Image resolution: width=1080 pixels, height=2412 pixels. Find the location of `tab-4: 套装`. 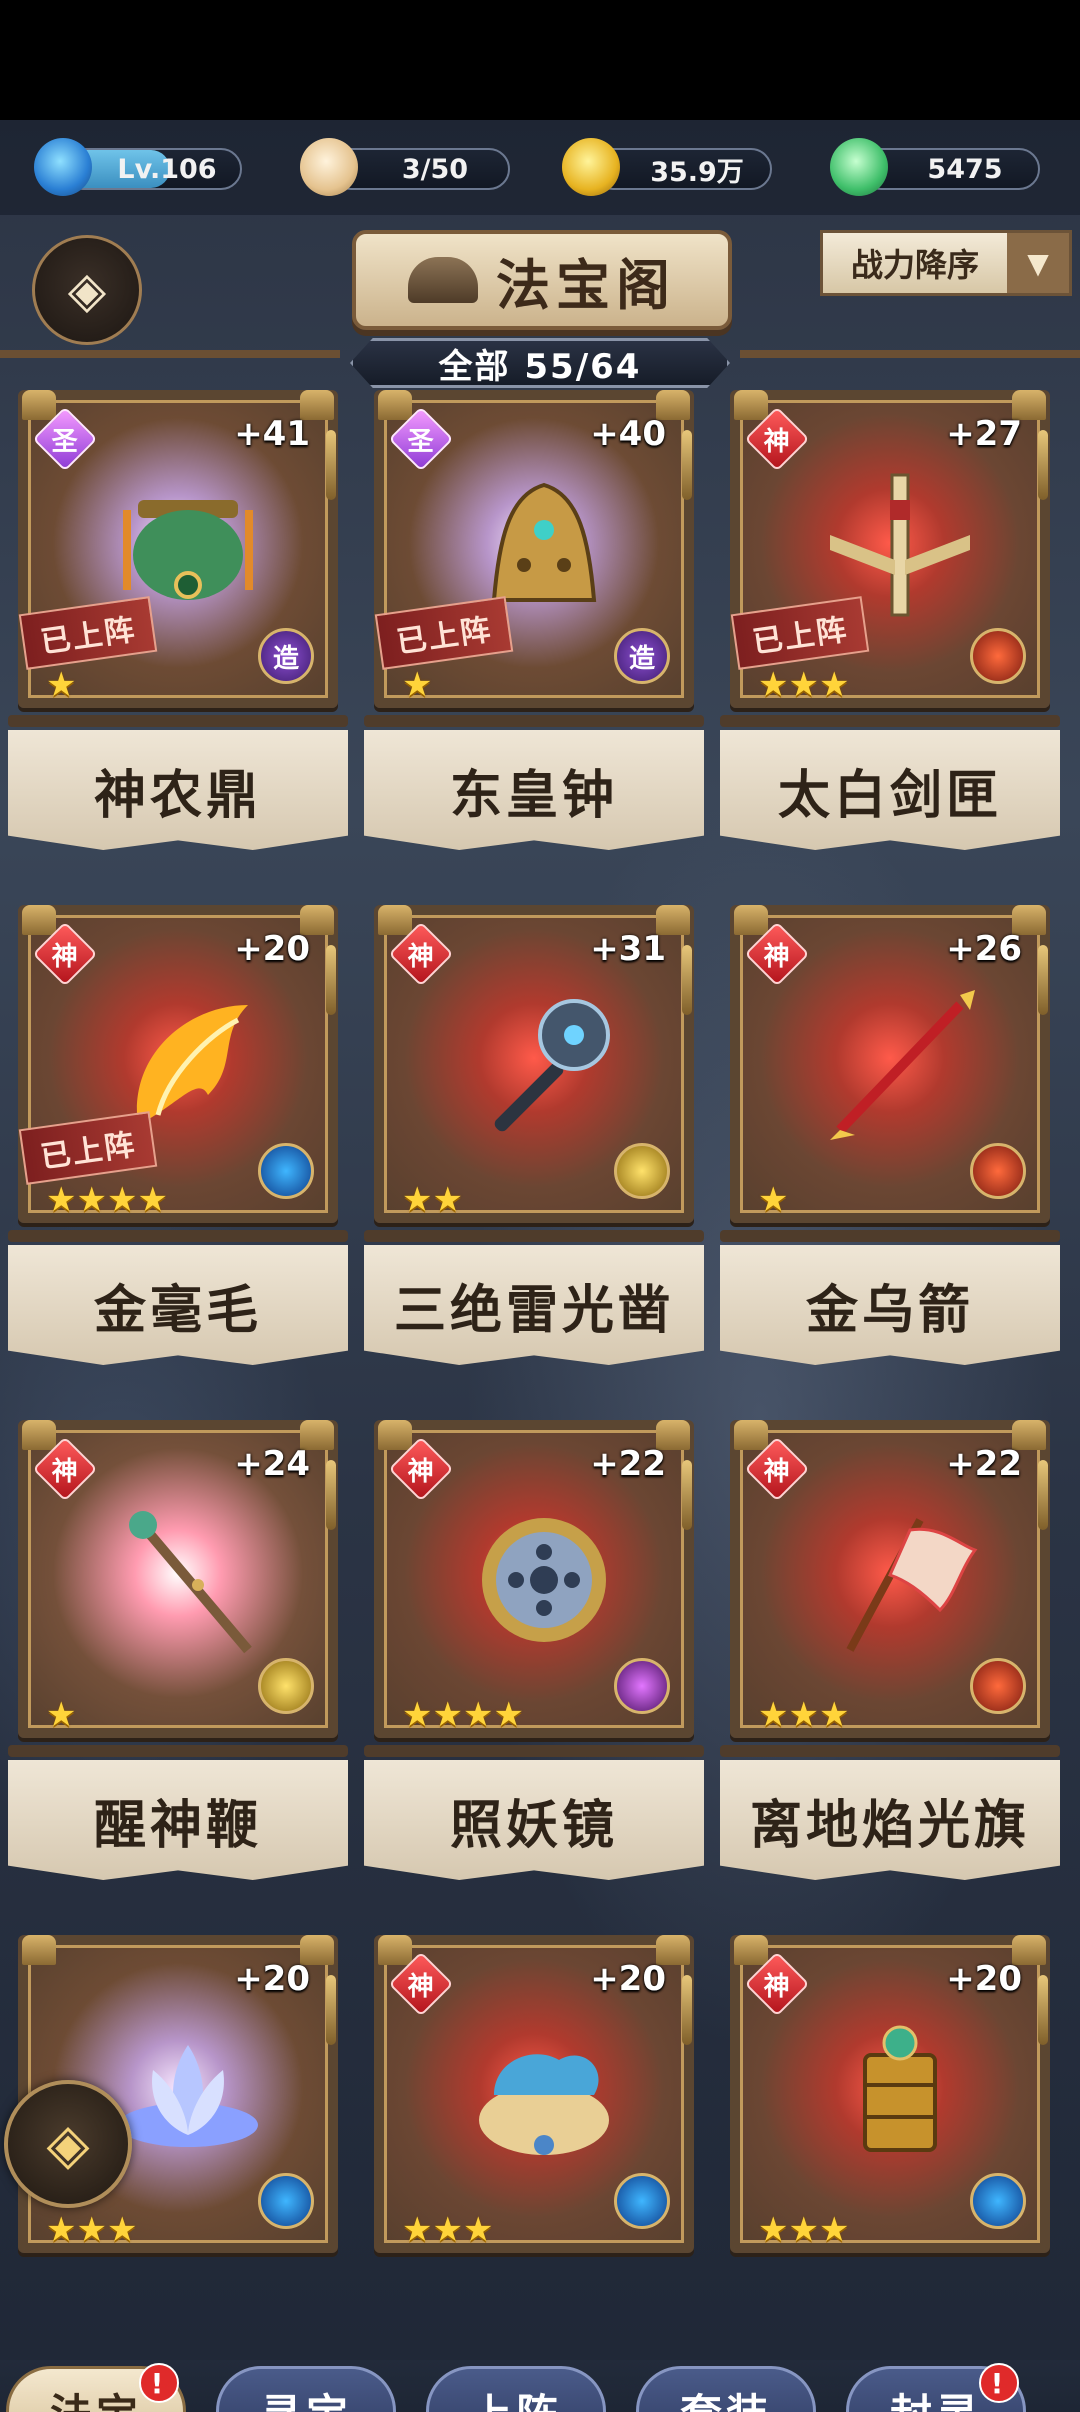

tab-4: 套装 is located at coordinates (726, 2389).